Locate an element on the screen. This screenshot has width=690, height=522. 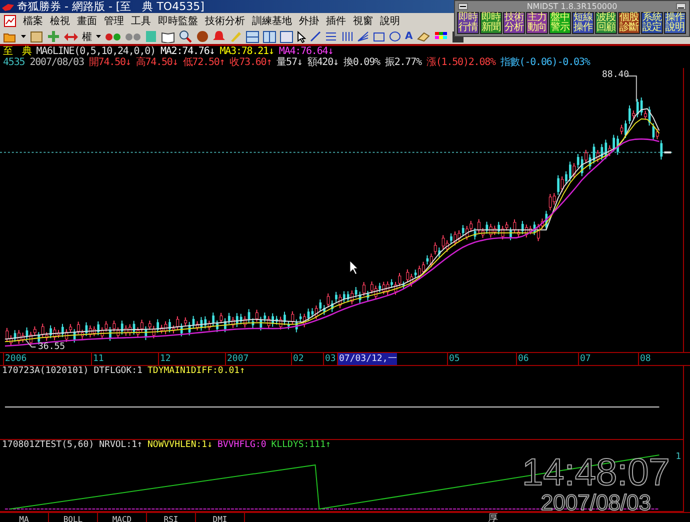
quote-info-text: 量57↓ is located at coordinates (289, 62).